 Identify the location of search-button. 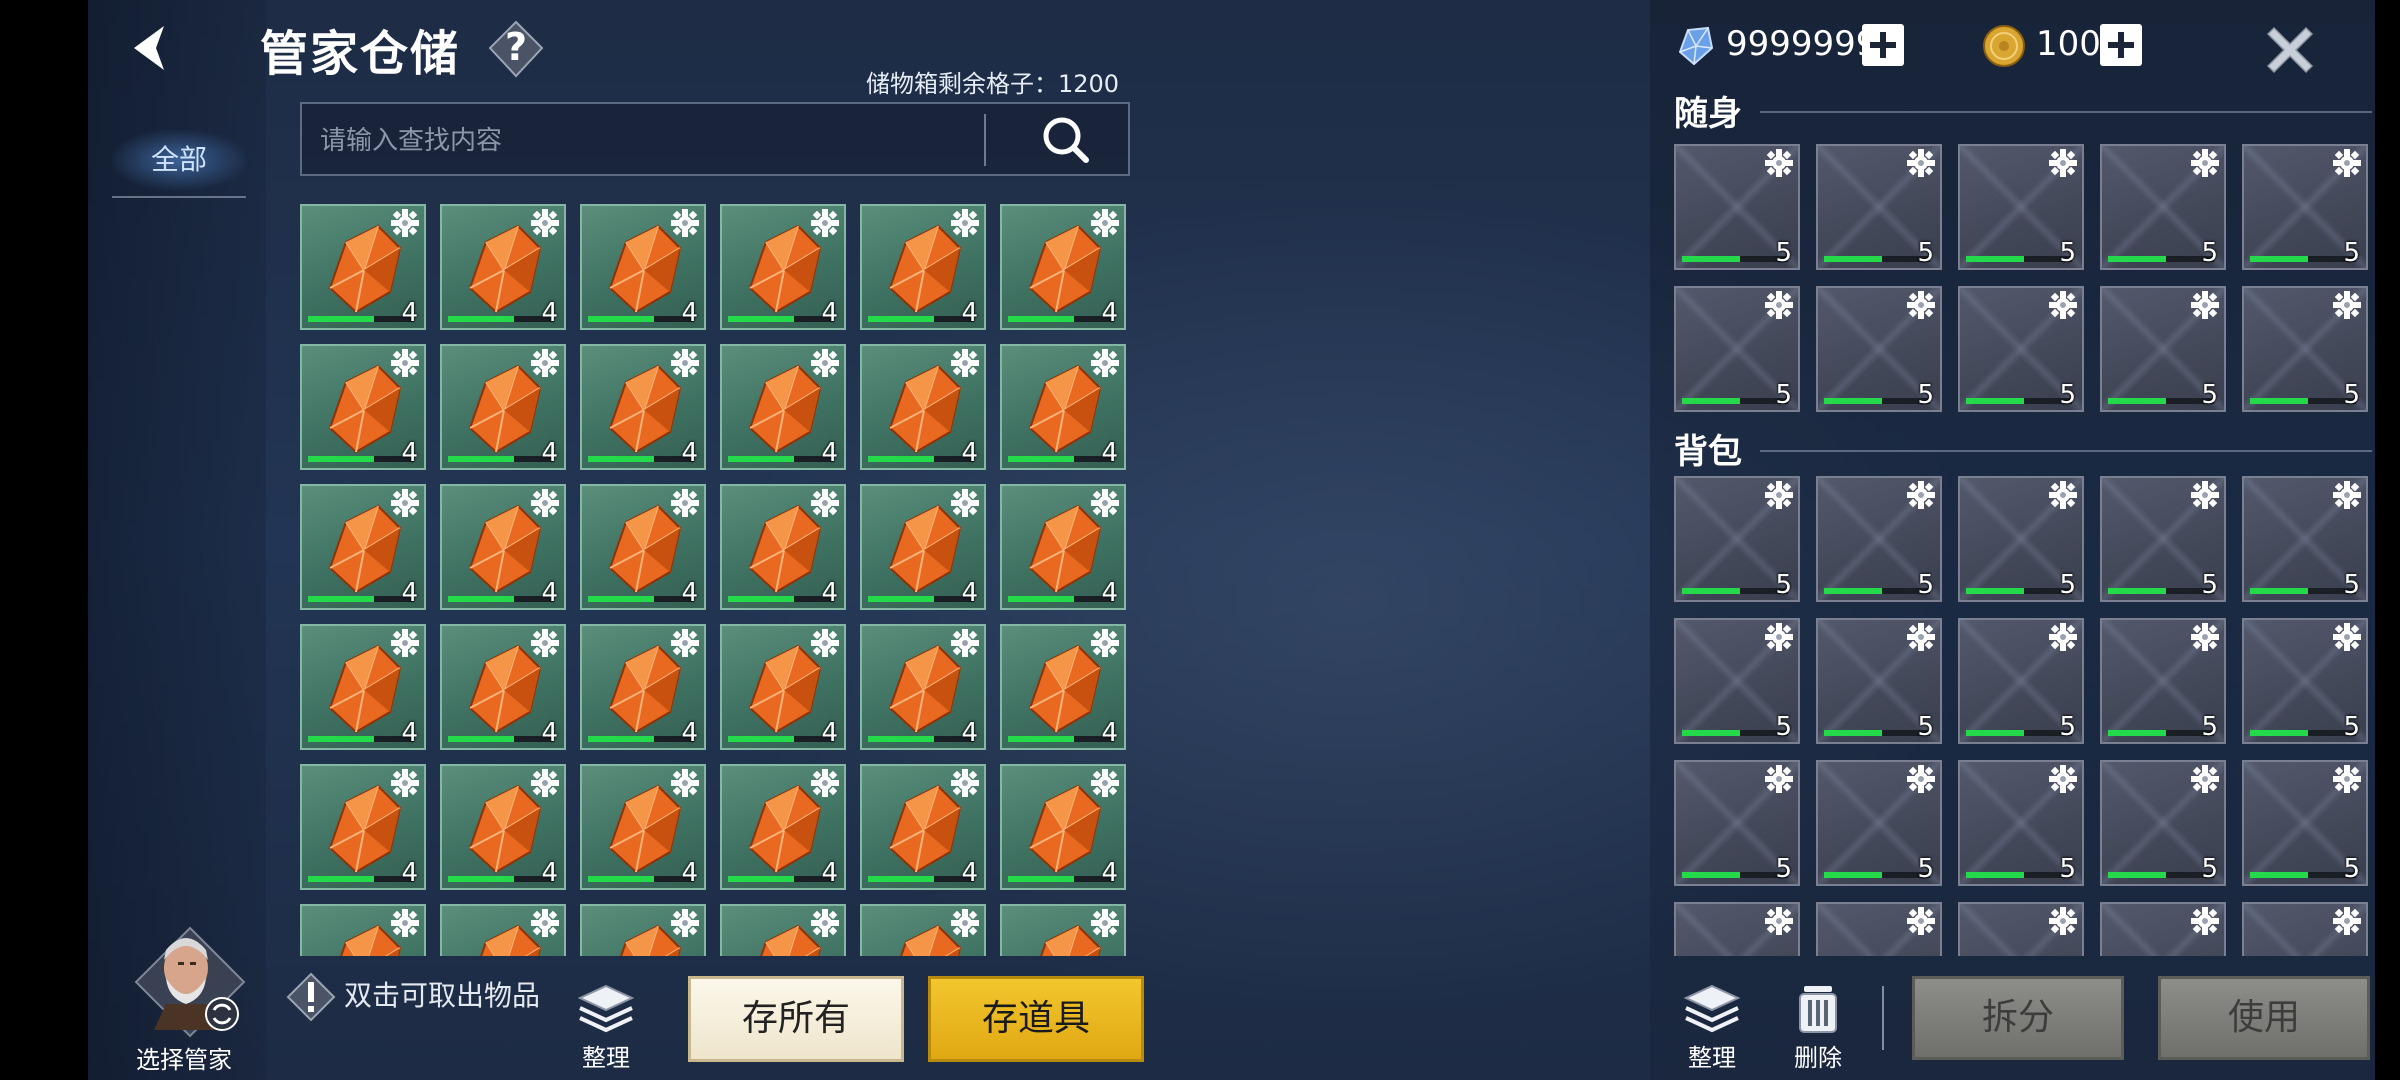
(1066, 139).